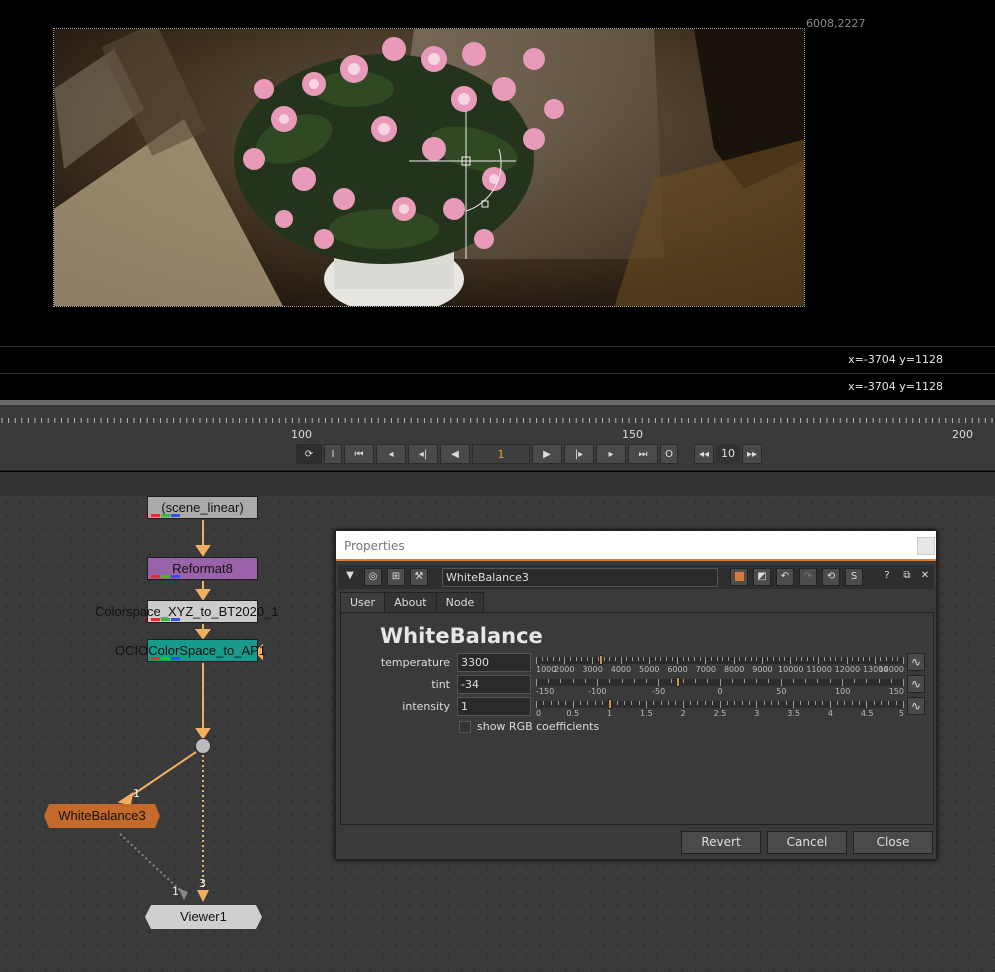 The image size is (995, 972). I want to click on gl-color-icon: ◩, so click(762, 577).